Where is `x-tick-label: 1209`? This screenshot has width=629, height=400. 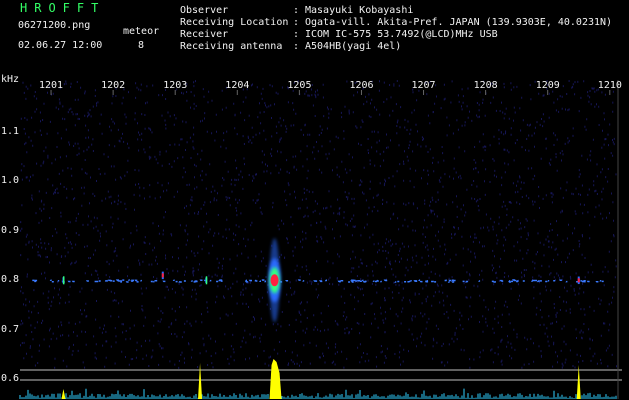 x-tick-label: 1209 is located at coordinates (547, 85).